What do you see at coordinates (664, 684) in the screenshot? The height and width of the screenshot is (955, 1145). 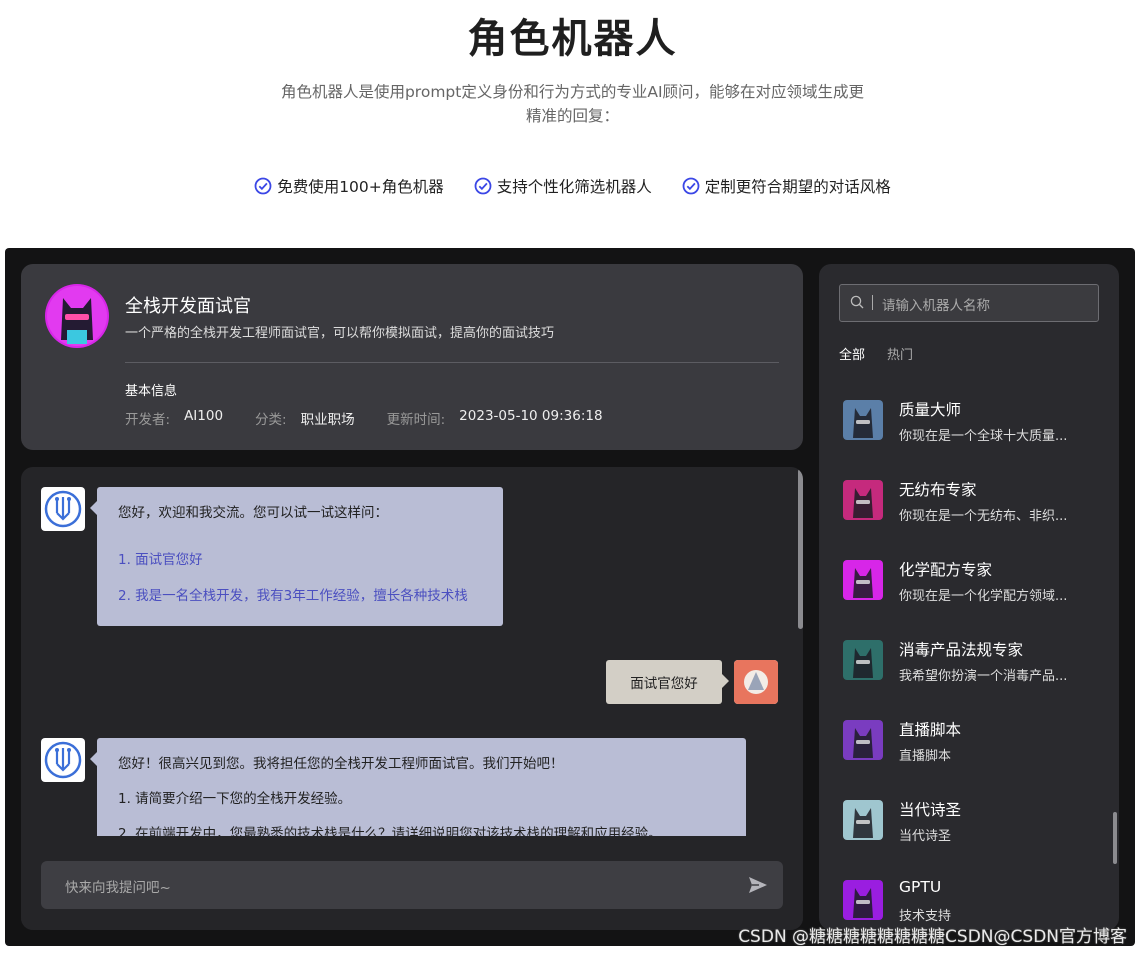 I see `user-message-text: 面试官您好` at bounding box center [664, 684].